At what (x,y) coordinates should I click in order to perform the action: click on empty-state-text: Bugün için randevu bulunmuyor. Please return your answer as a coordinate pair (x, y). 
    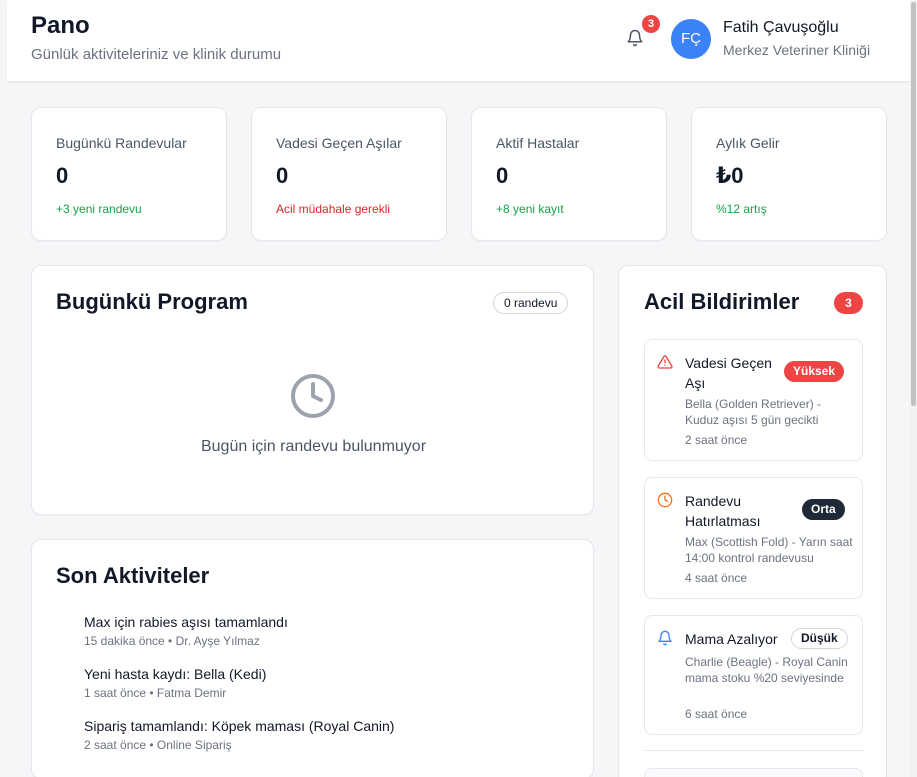
    Looking at the image, I should click on (313, 446).